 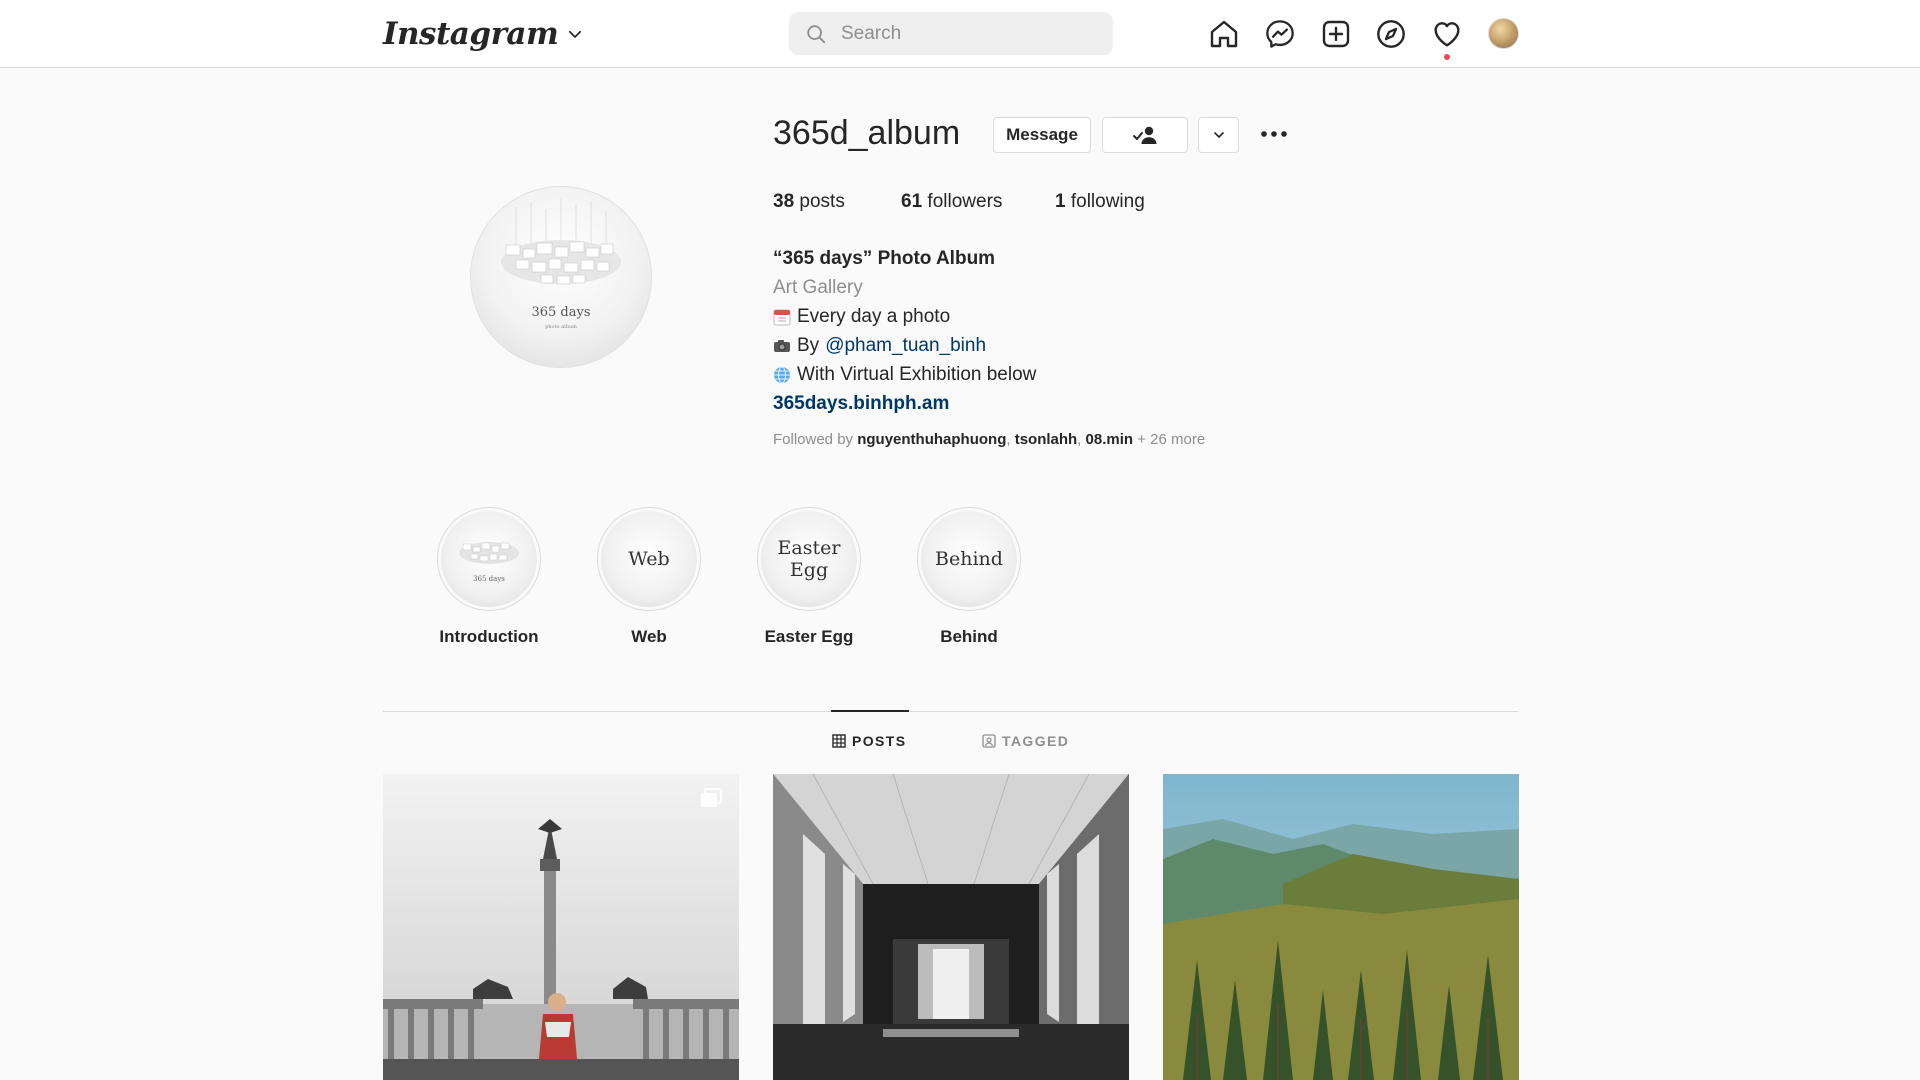 I want to click on messenger-button, so click(x=1280, y=34).